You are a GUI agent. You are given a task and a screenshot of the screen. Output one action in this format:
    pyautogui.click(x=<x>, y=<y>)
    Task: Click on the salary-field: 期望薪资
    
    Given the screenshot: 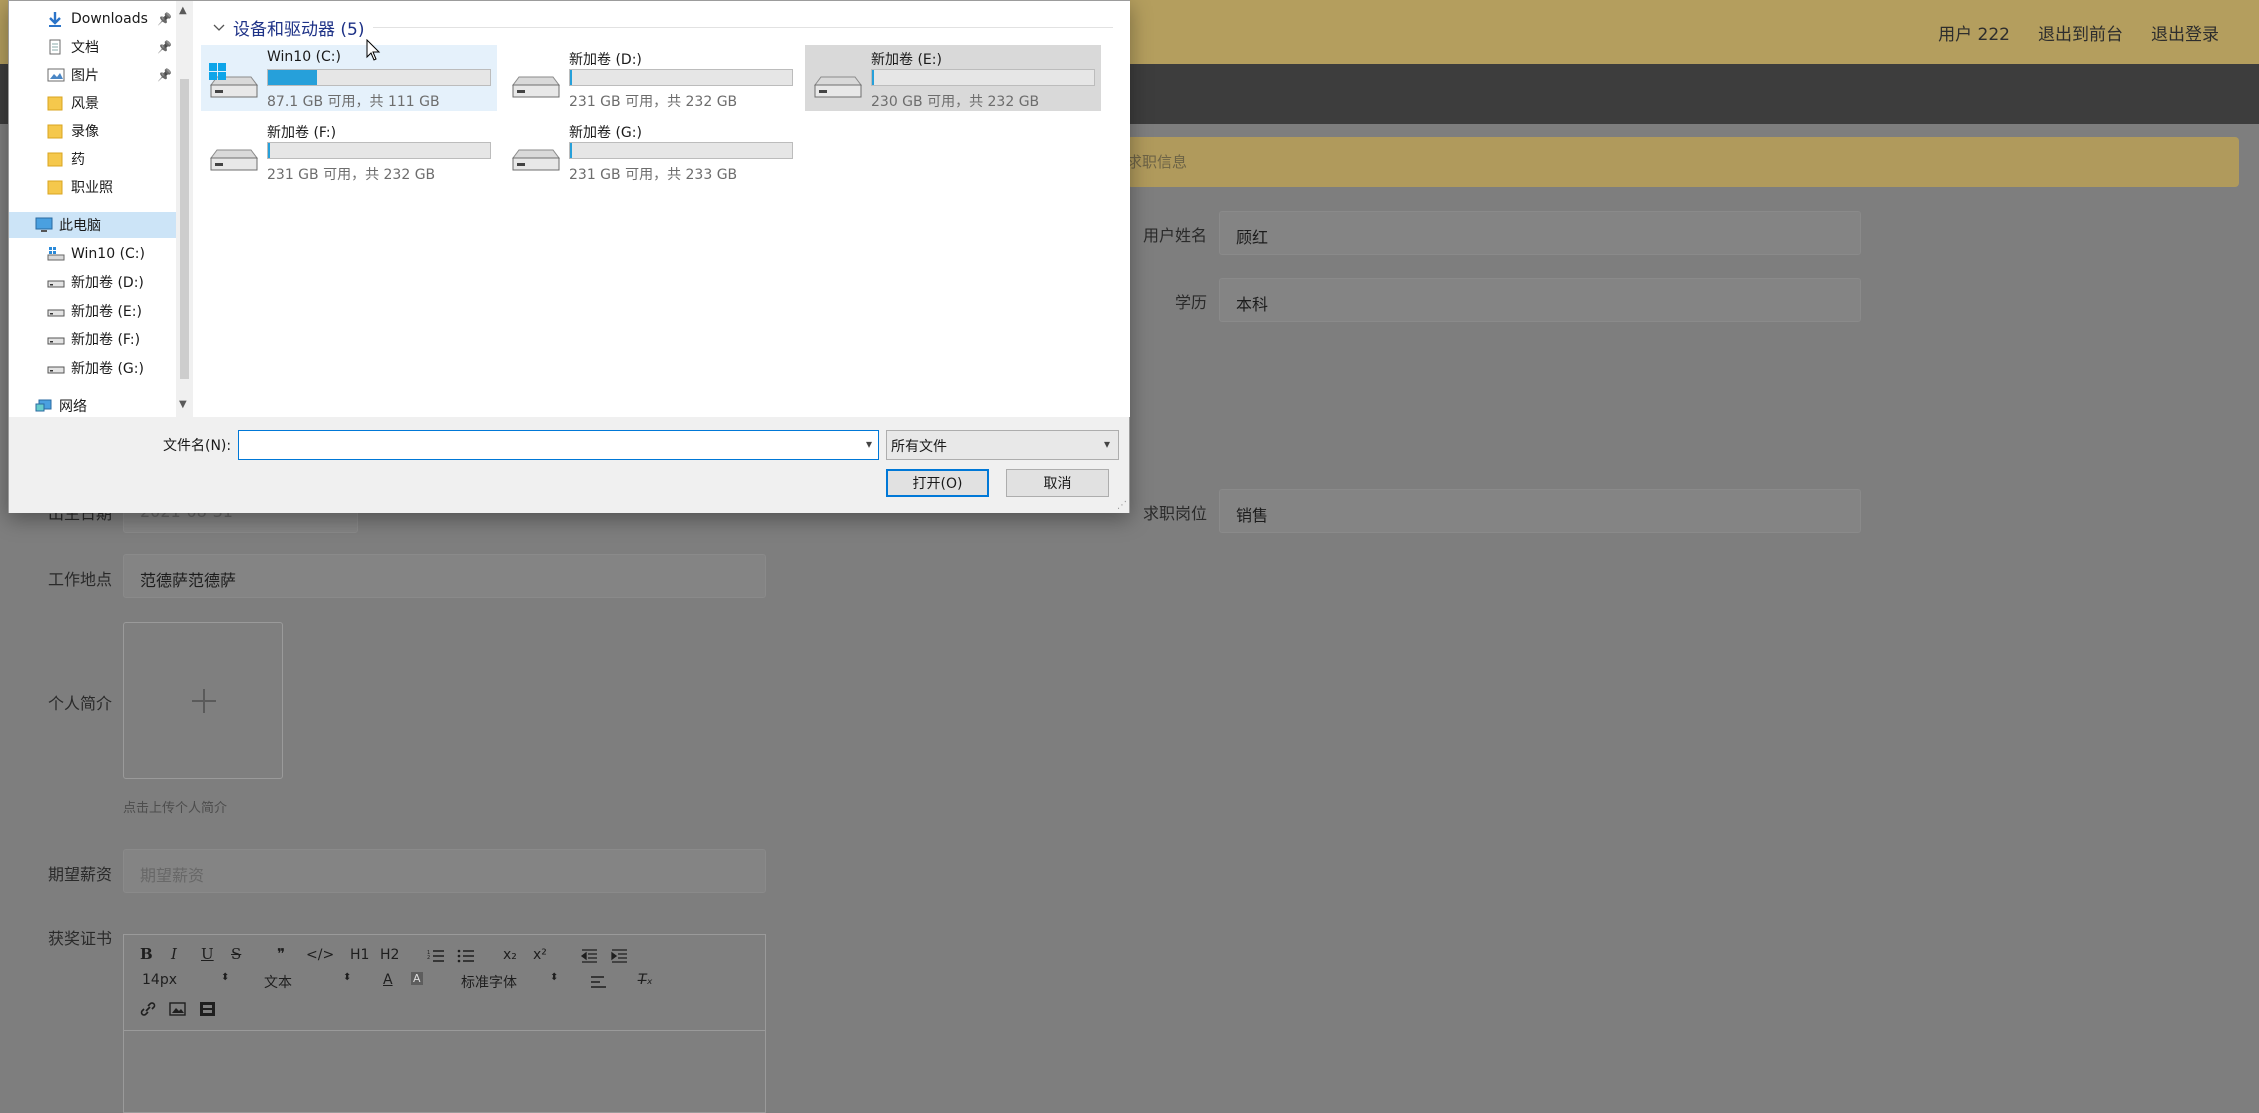 What is the action you would take?
    pyautogui.click(x=444, y=871)
    